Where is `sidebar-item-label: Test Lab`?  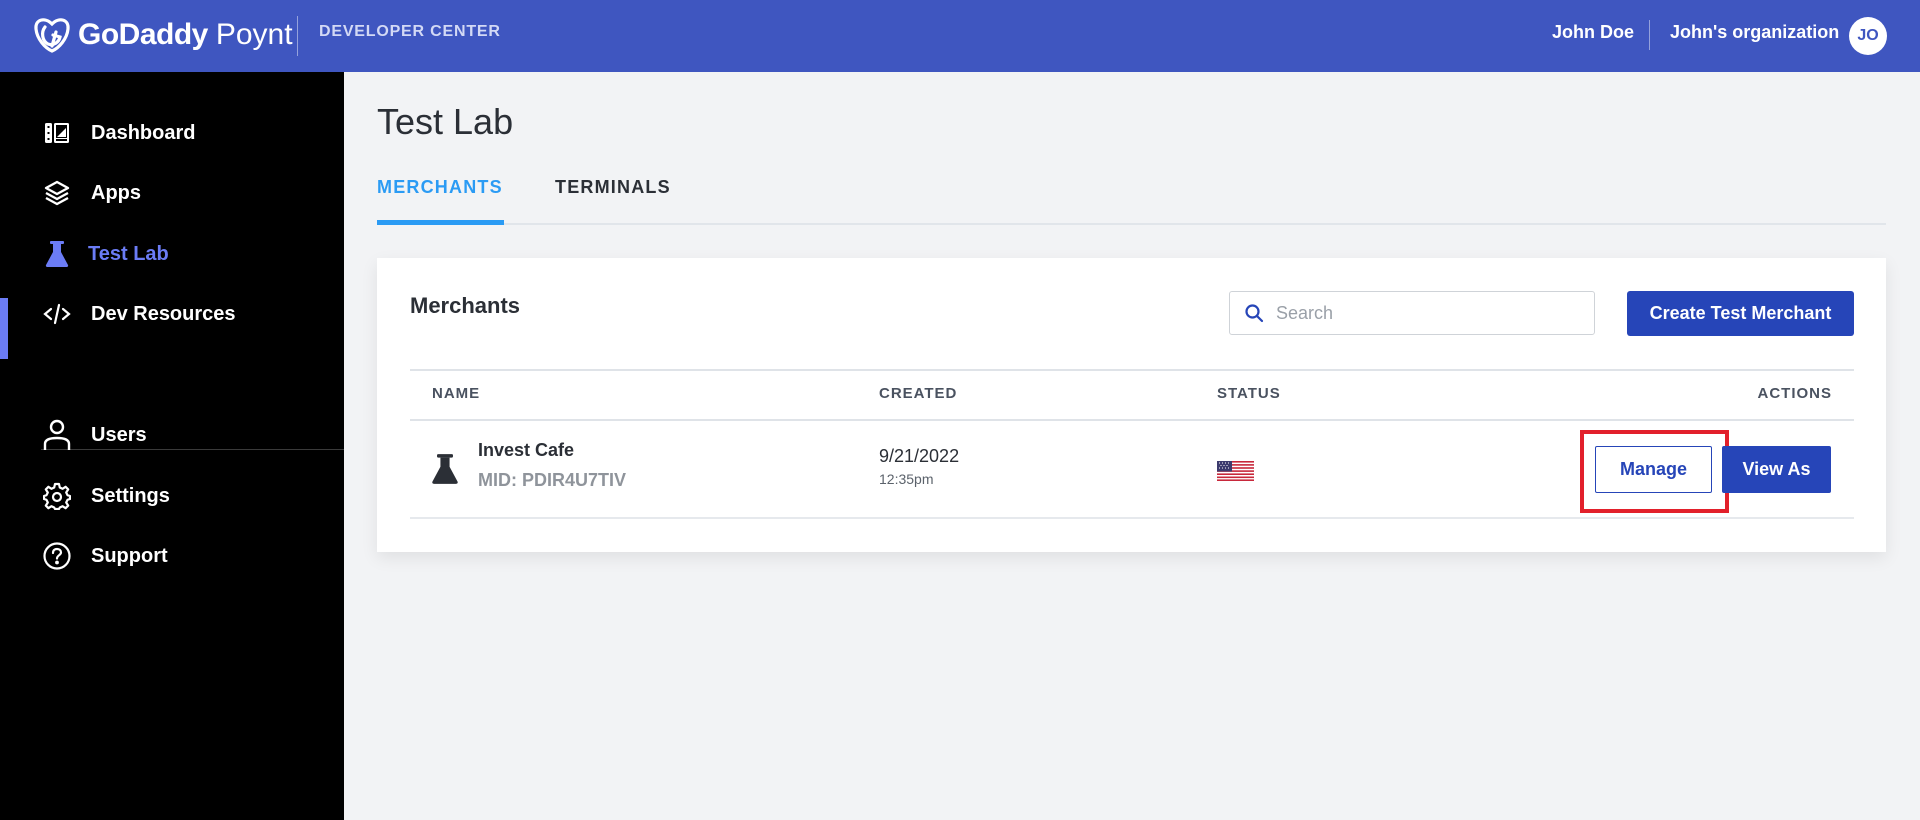
sidebar-item-label: Test Lab is located at coordinates (128, 253).